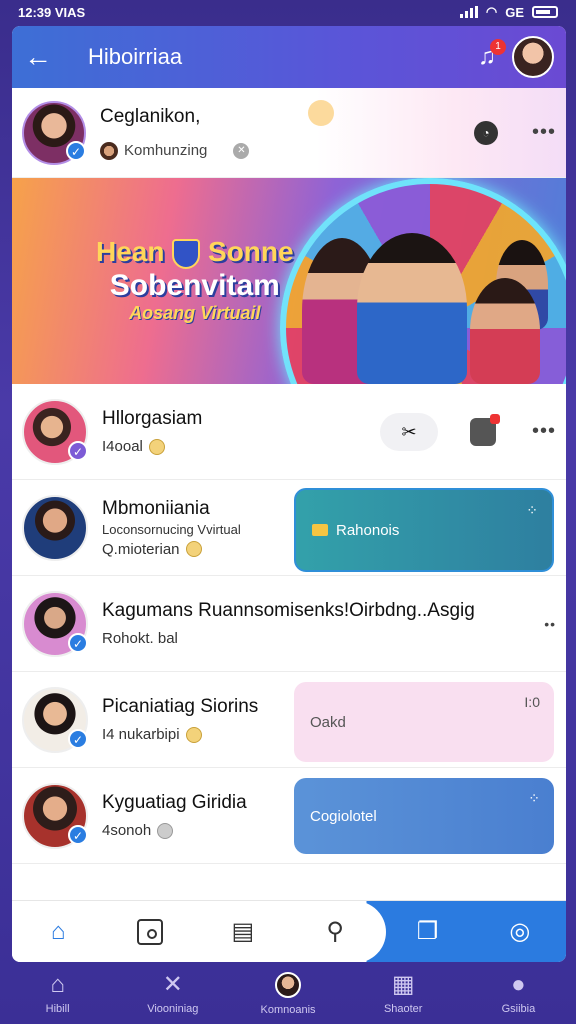  Describe the element at coordinates (320, 112) in the screenshot. I see `chat-bubble-icon` at that location.